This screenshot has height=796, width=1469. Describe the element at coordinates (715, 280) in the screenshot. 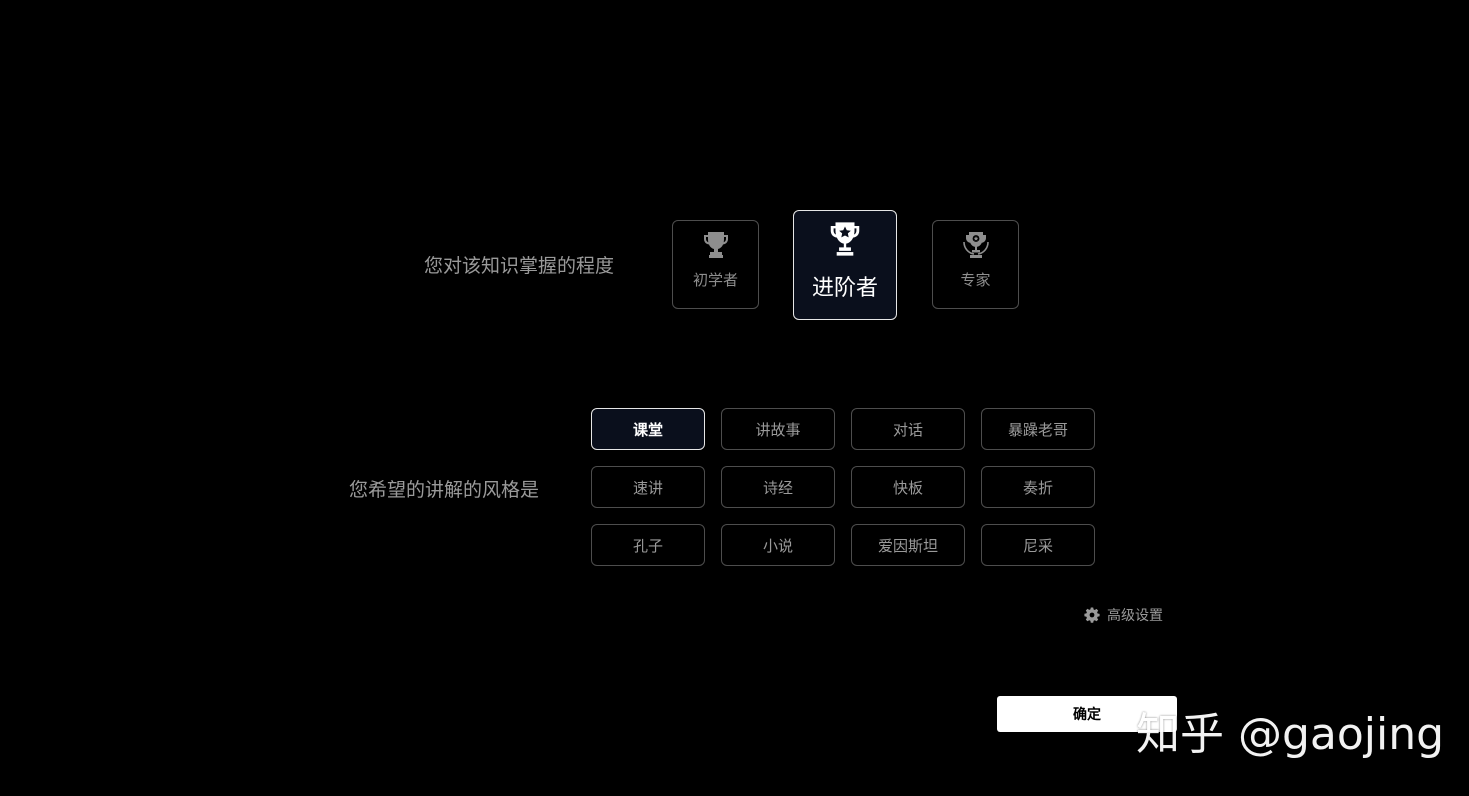

I see `level-label: 初学者` at that location.